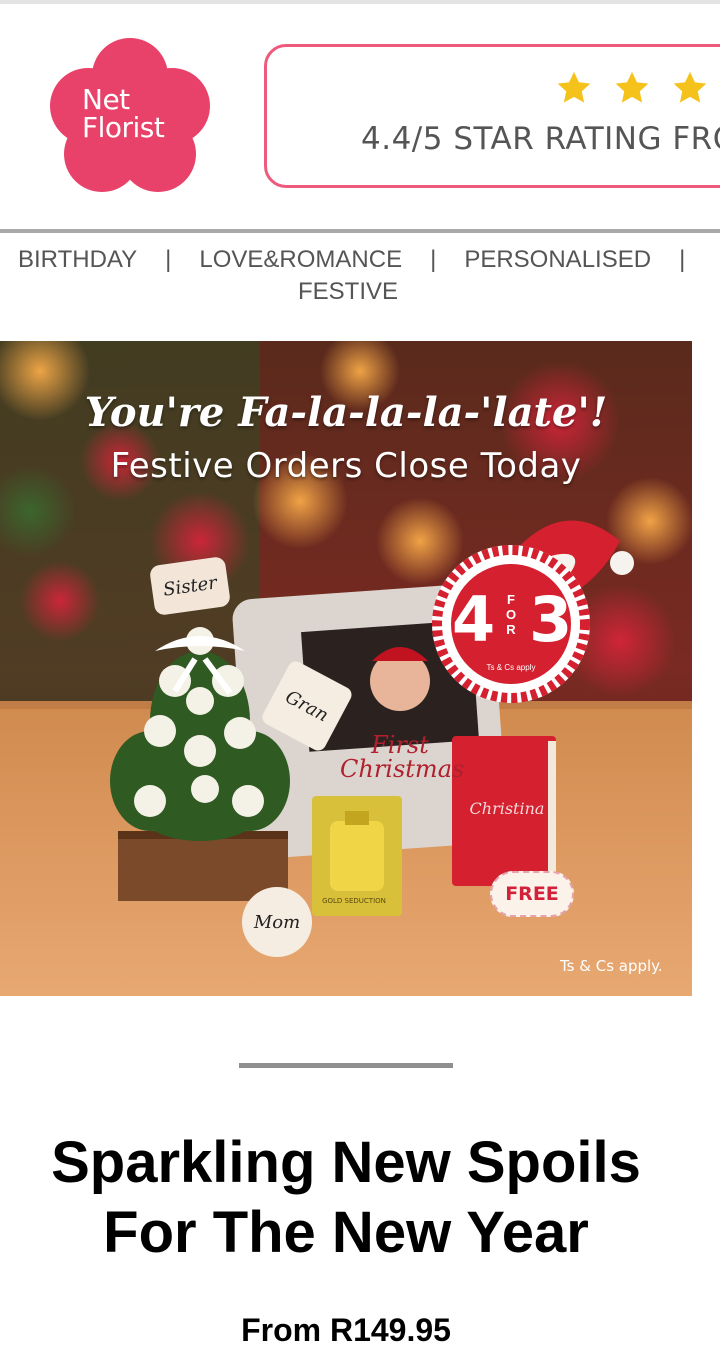 Image resolution: width=720 pixels, height=1364 pixels. I want to click on rating-stars, so click(632, 89).